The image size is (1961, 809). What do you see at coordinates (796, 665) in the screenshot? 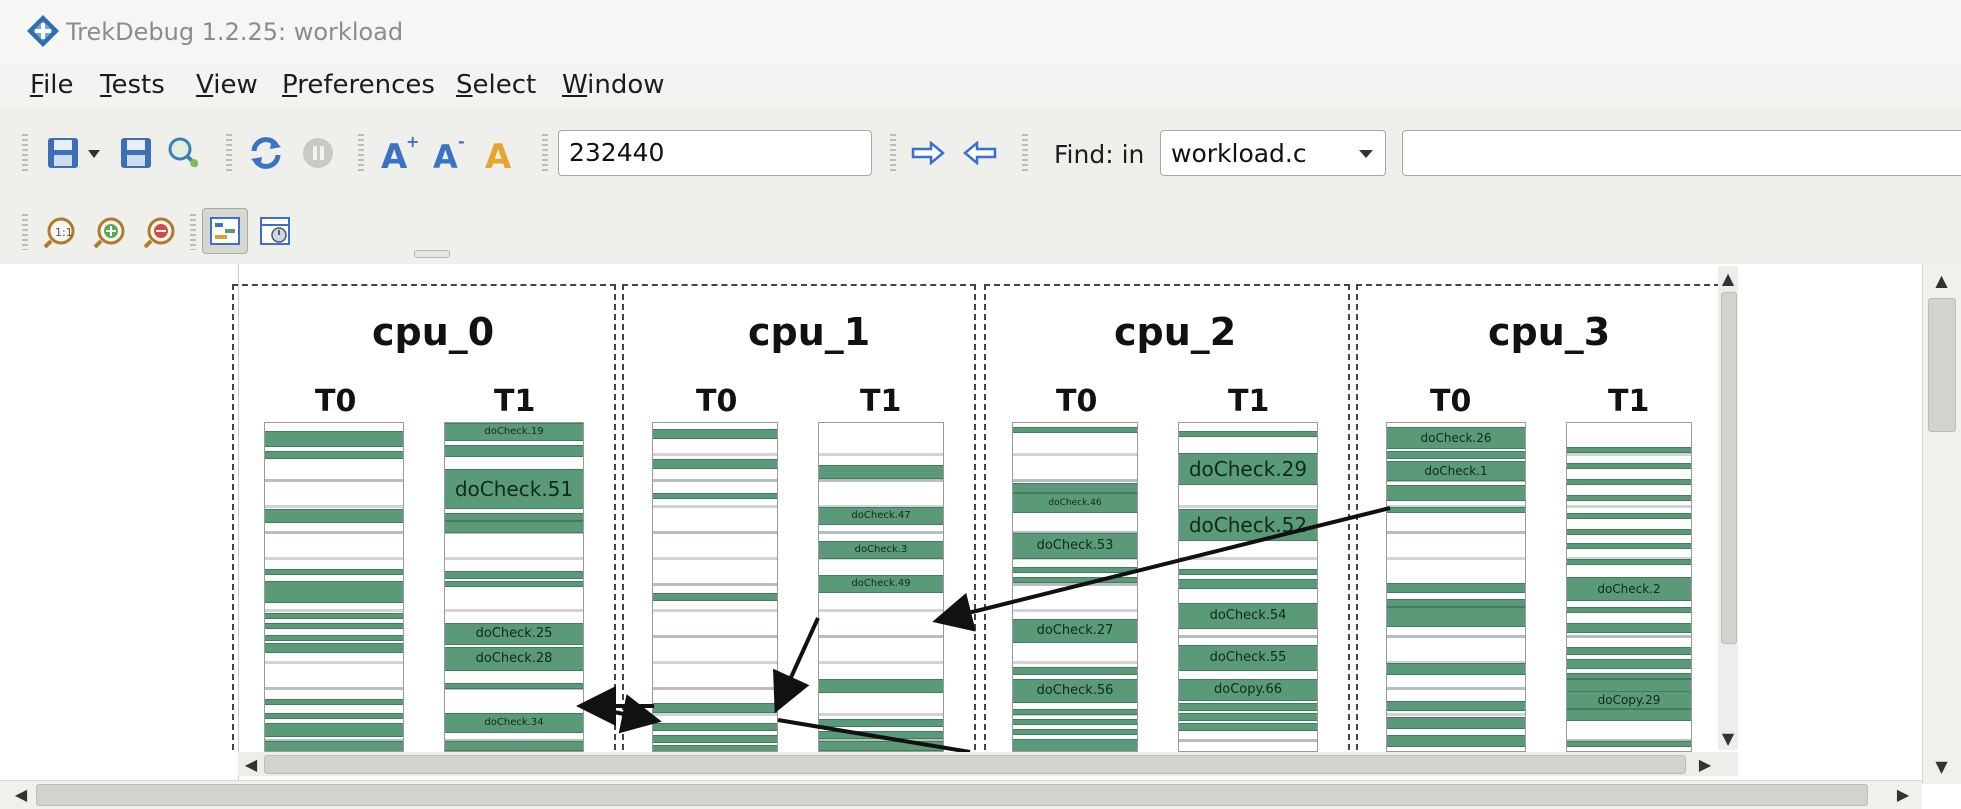
I see `arrow-cpu1-t1-to-t0` at bounding box center [796, 665].